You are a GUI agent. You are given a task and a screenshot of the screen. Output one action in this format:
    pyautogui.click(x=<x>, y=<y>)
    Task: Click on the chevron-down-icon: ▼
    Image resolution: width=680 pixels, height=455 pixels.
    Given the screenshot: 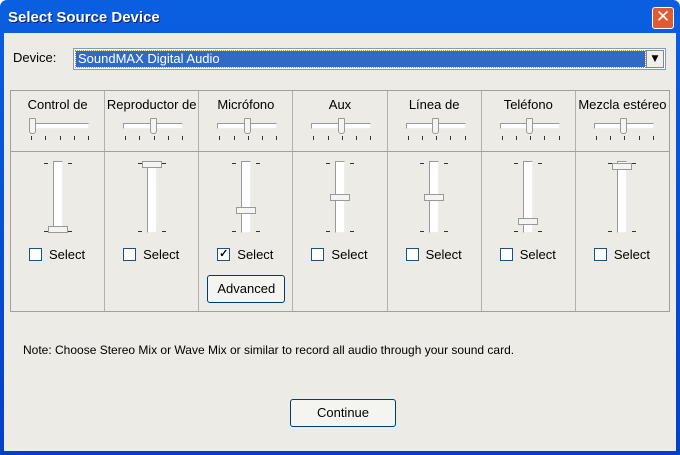 What is the action you would take?
    pyautogui.click(x=655, y=59)
    